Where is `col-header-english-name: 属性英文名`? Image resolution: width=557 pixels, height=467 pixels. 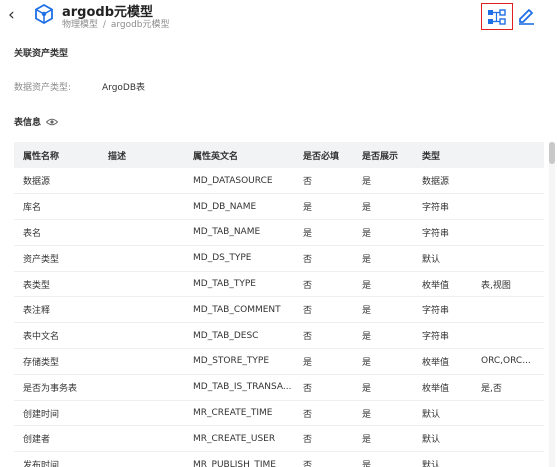
col-header-english-name: 属性英文名 is located at coordinates (216, 156).